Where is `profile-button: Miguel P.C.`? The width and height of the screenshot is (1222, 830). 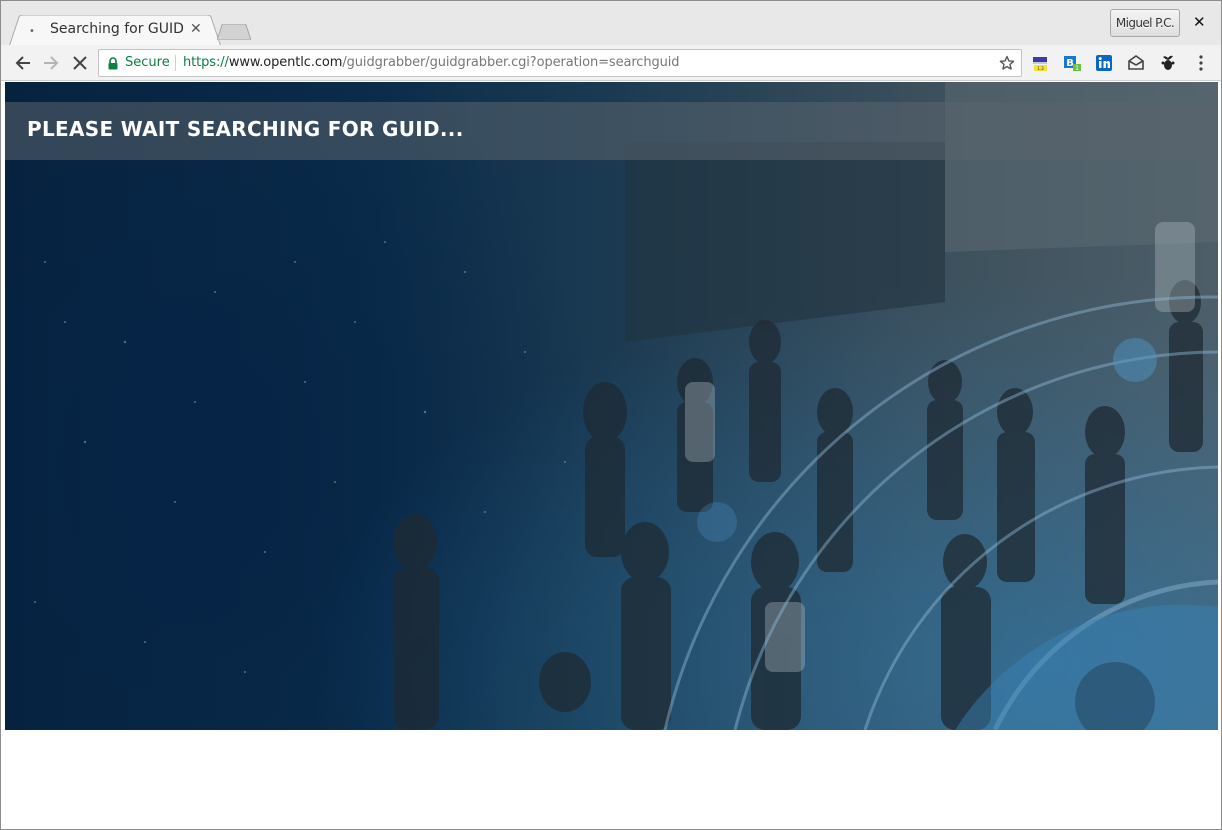
profile-button: Miguel P.C. is located at coordinates (1145, 23).